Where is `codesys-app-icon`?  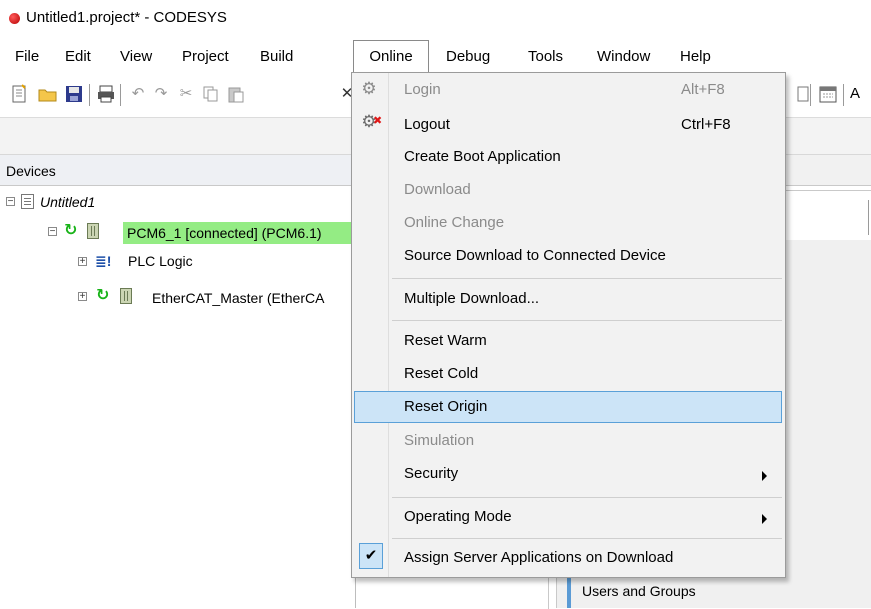
codesys-app-icon is located at coordinates (14, 18).